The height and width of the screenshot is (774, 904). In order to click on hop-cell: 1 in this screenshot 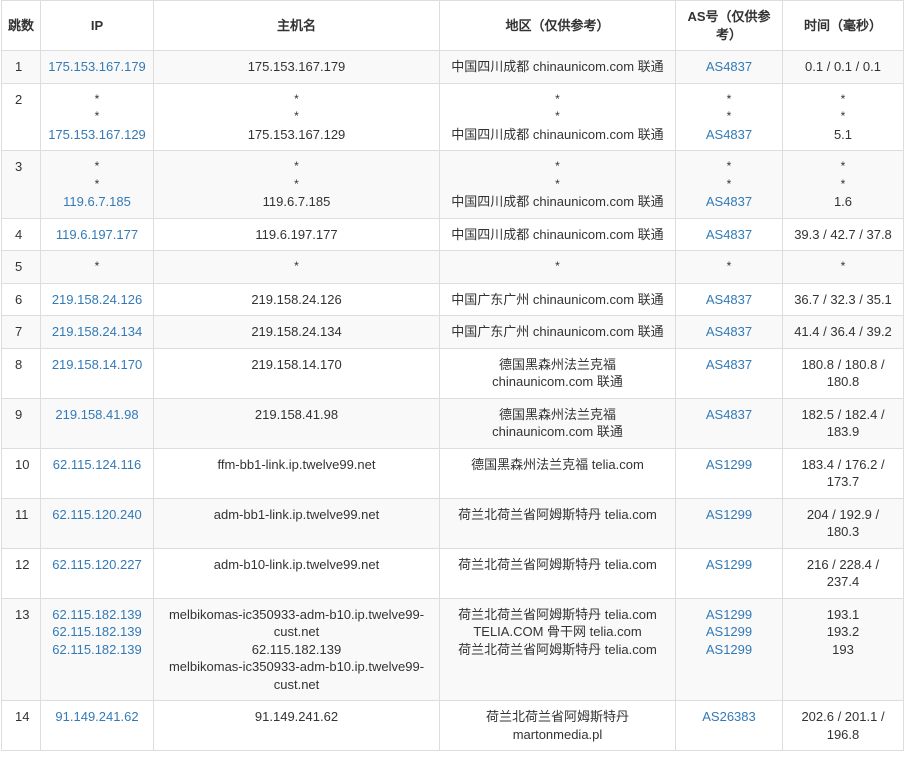, I will do `click(21, 67)`.